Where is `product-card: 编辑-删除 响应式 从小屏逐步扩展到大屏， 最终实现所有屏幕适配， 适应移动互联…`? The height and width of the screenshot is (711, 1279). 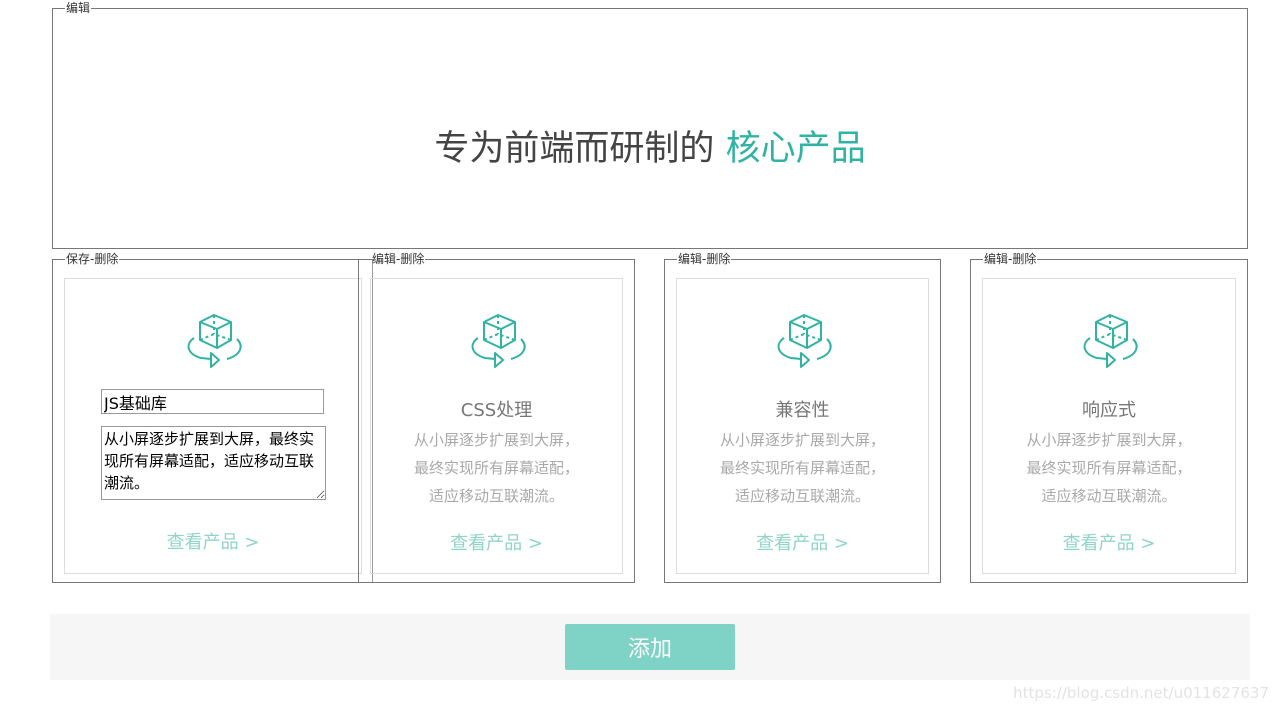 product-card: 编辑-删除 响应式 从小屏逐步扩展到大屏， 最终实现所有屏幕适配， 适应移动互联… is located at coordinates (1109, 418).